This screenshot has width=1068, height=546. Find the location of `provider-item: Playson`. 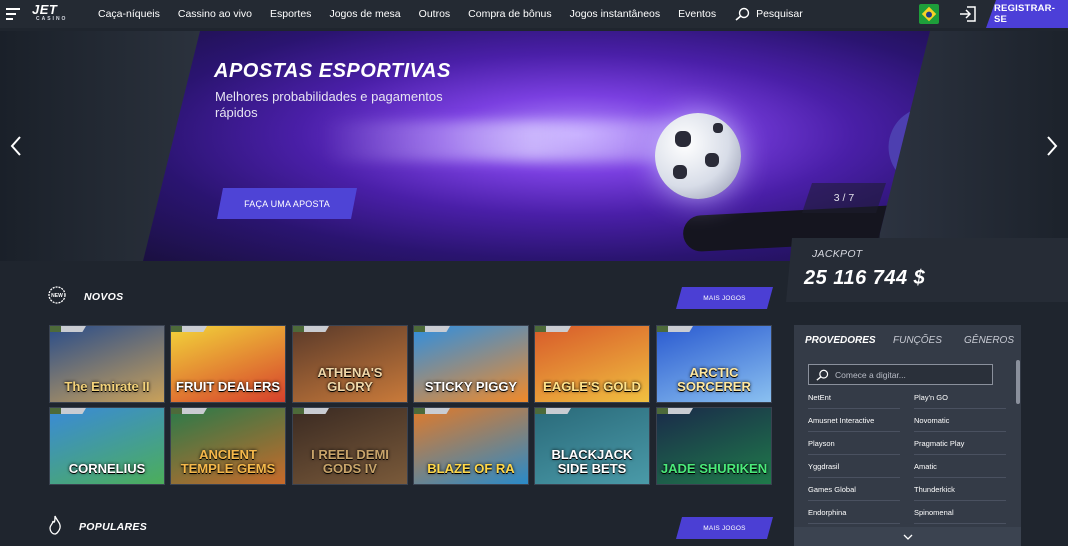

provider-item: Playson is located at coordinates (821, 443).